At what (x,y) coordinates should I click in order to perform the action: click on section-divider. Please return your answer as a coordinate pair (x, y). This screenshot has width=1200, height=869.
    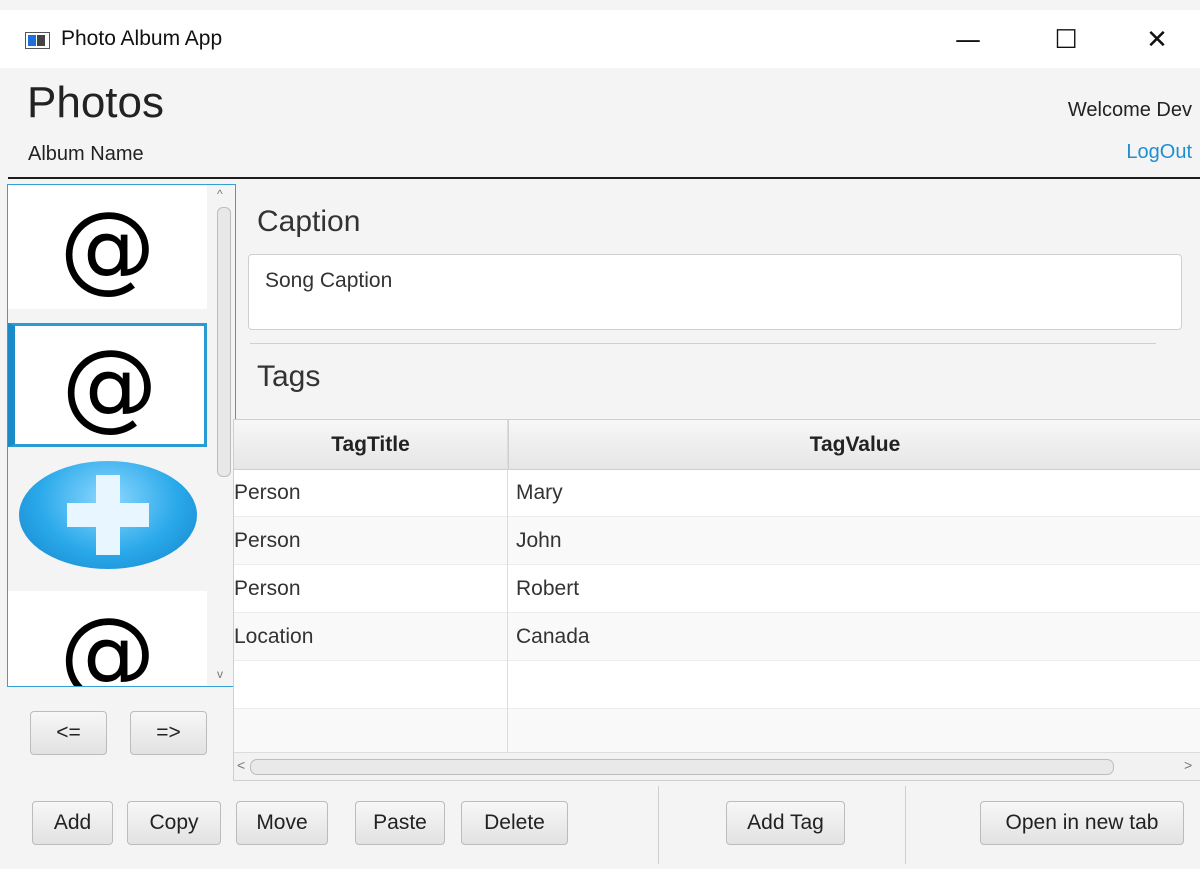
    Looking at the image, I should click on (703, 343).